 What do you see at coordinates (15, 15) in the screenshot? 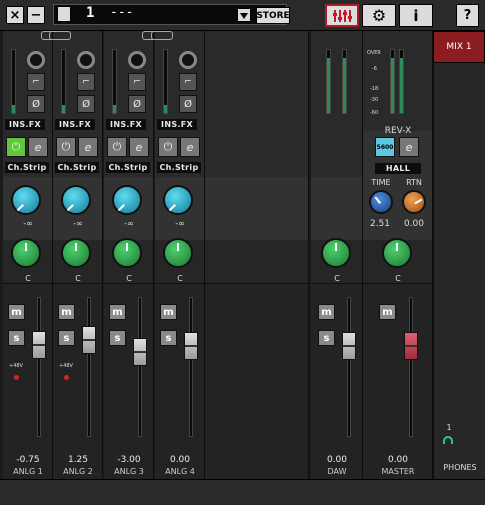
I see `close-button: ×` at bounding box center [15, 15].